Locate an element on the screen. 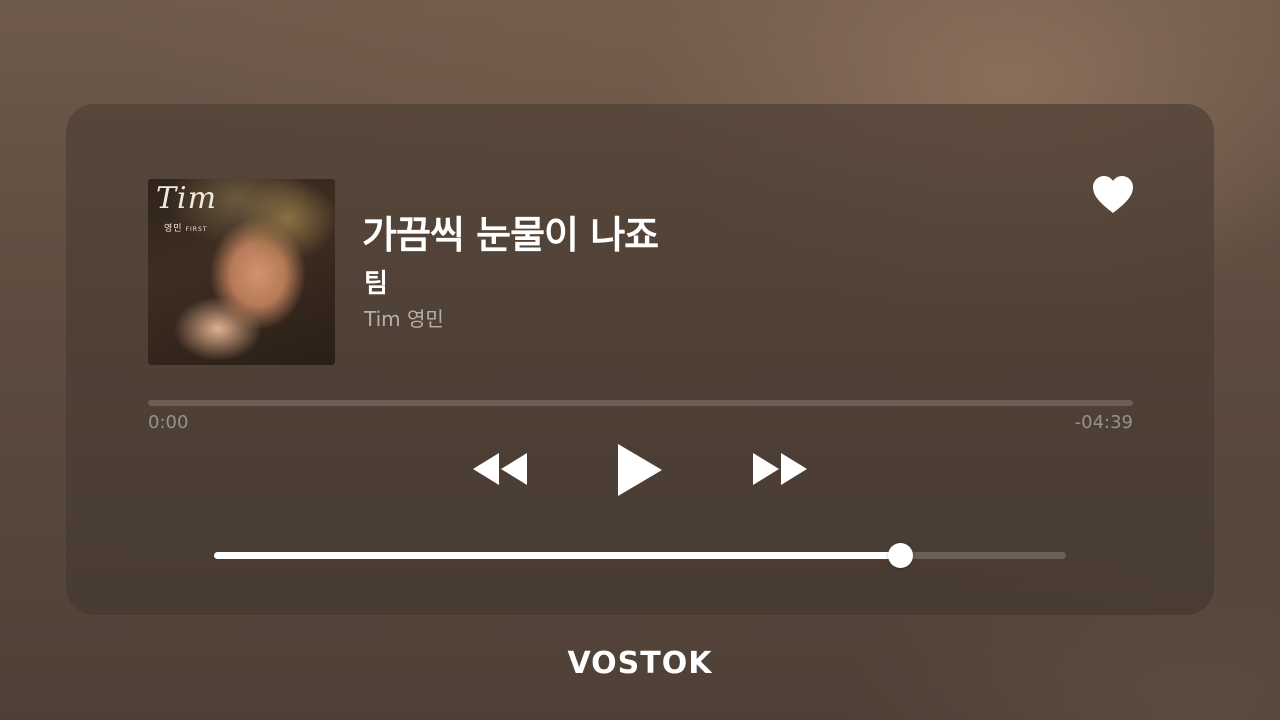 This screenshot has height=720, width=1280. track-title: 가끔씩 눈물이 나죠 is located at coordinates (510, 235).